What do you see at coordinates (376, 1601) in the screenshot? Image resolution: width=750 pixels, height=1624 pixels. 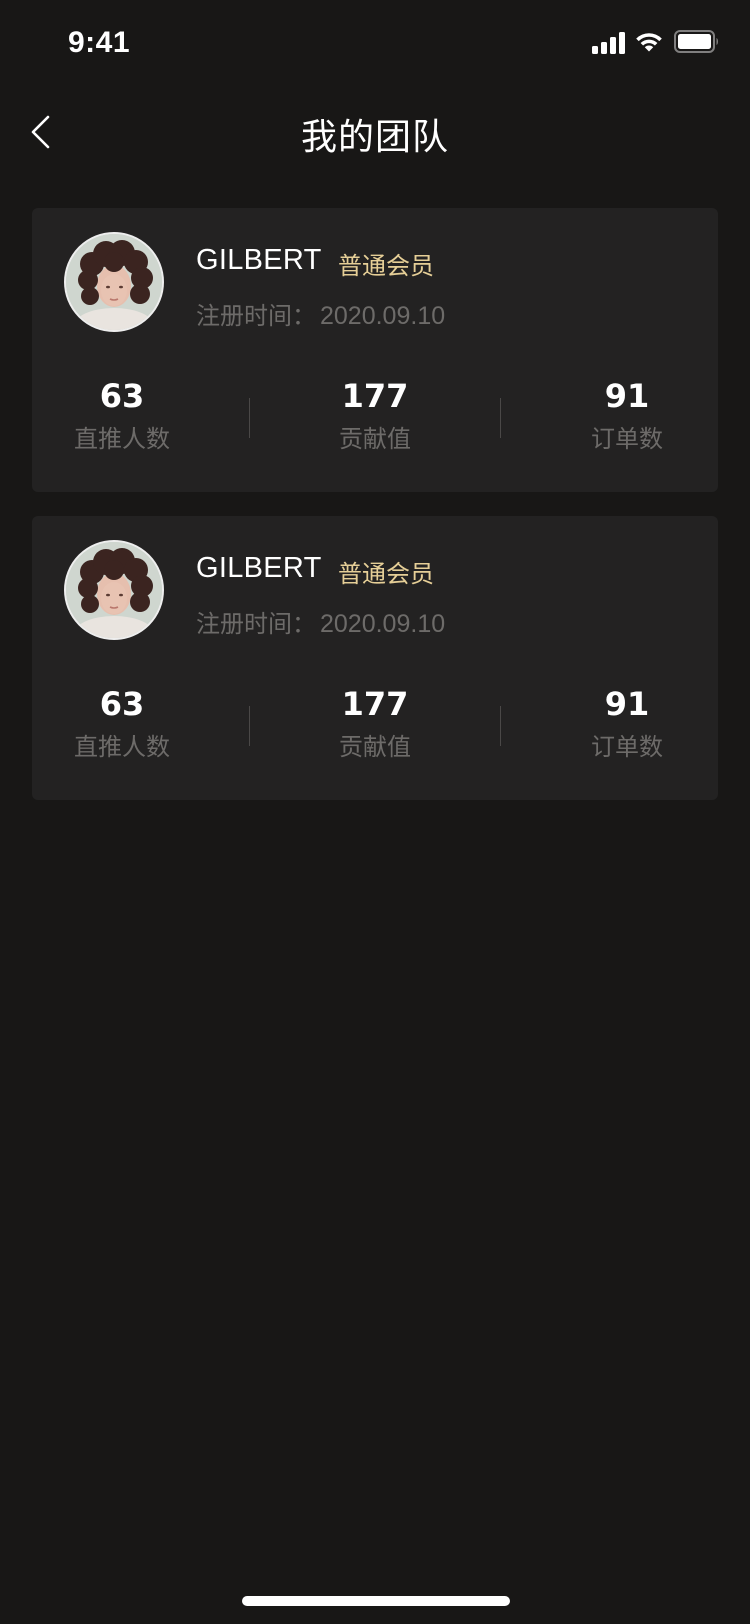 I see `home-indicator` at bounding box center [376, 1601].